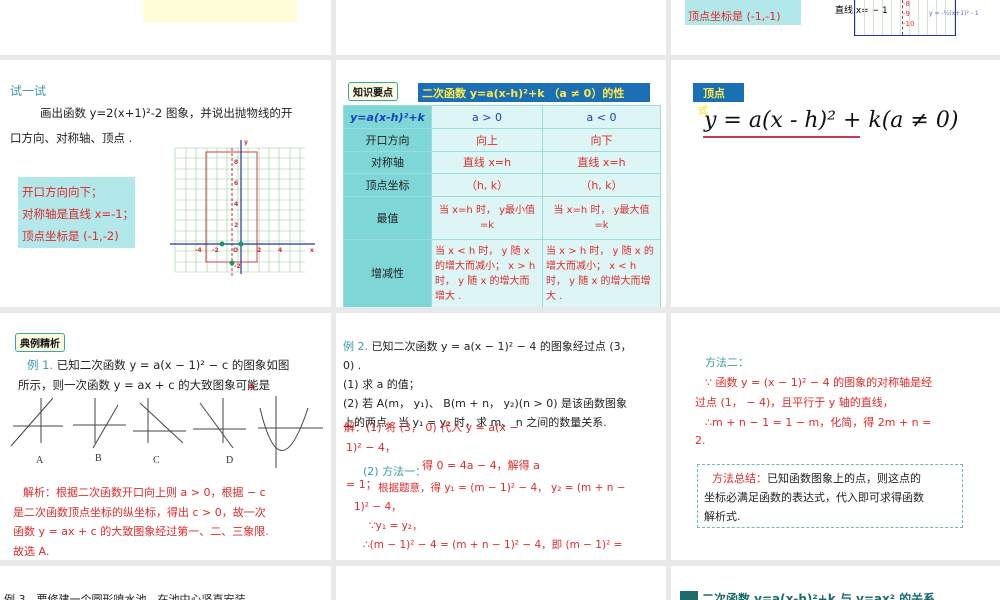 This screenshot has width=1000, height=600. Describe the element at coordinates (280, 250) in the screenshot. I see `x-tick: 4` at that location.